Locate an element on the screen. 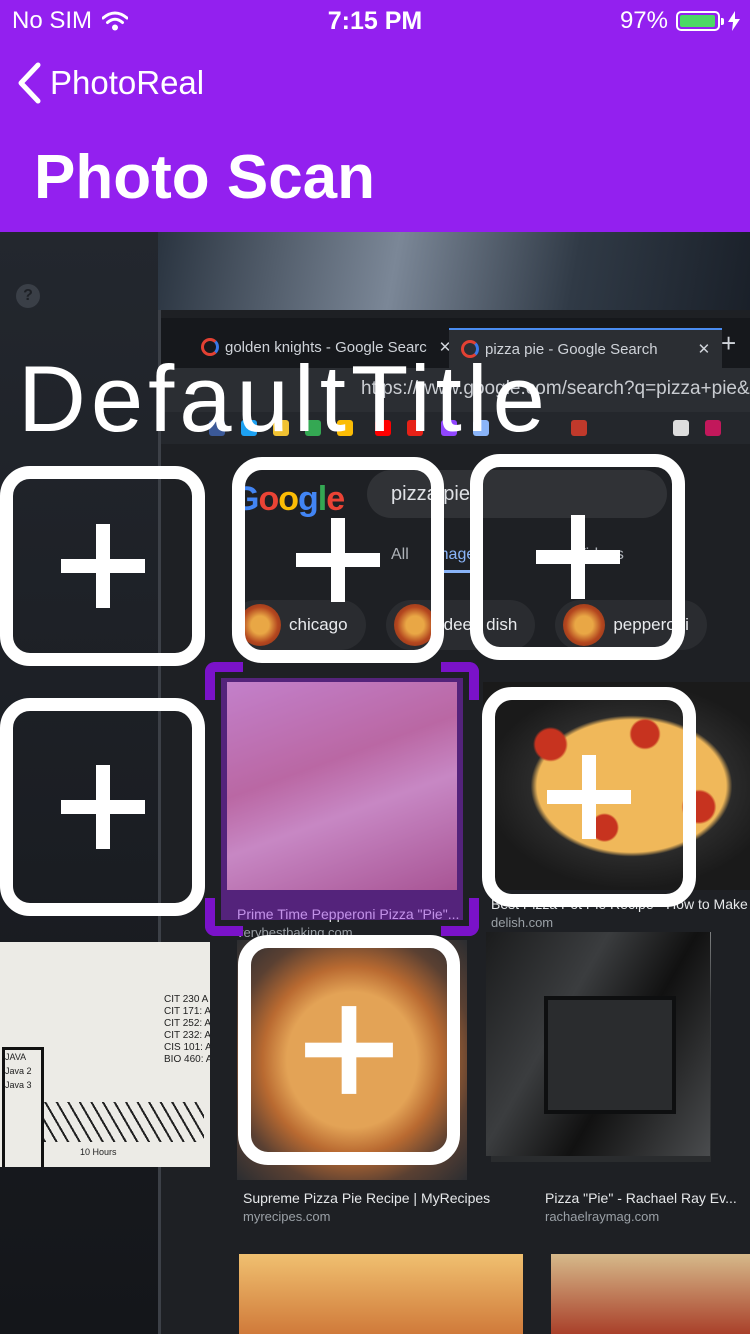  selected-photo-frame is located at coordinates (342, 799).